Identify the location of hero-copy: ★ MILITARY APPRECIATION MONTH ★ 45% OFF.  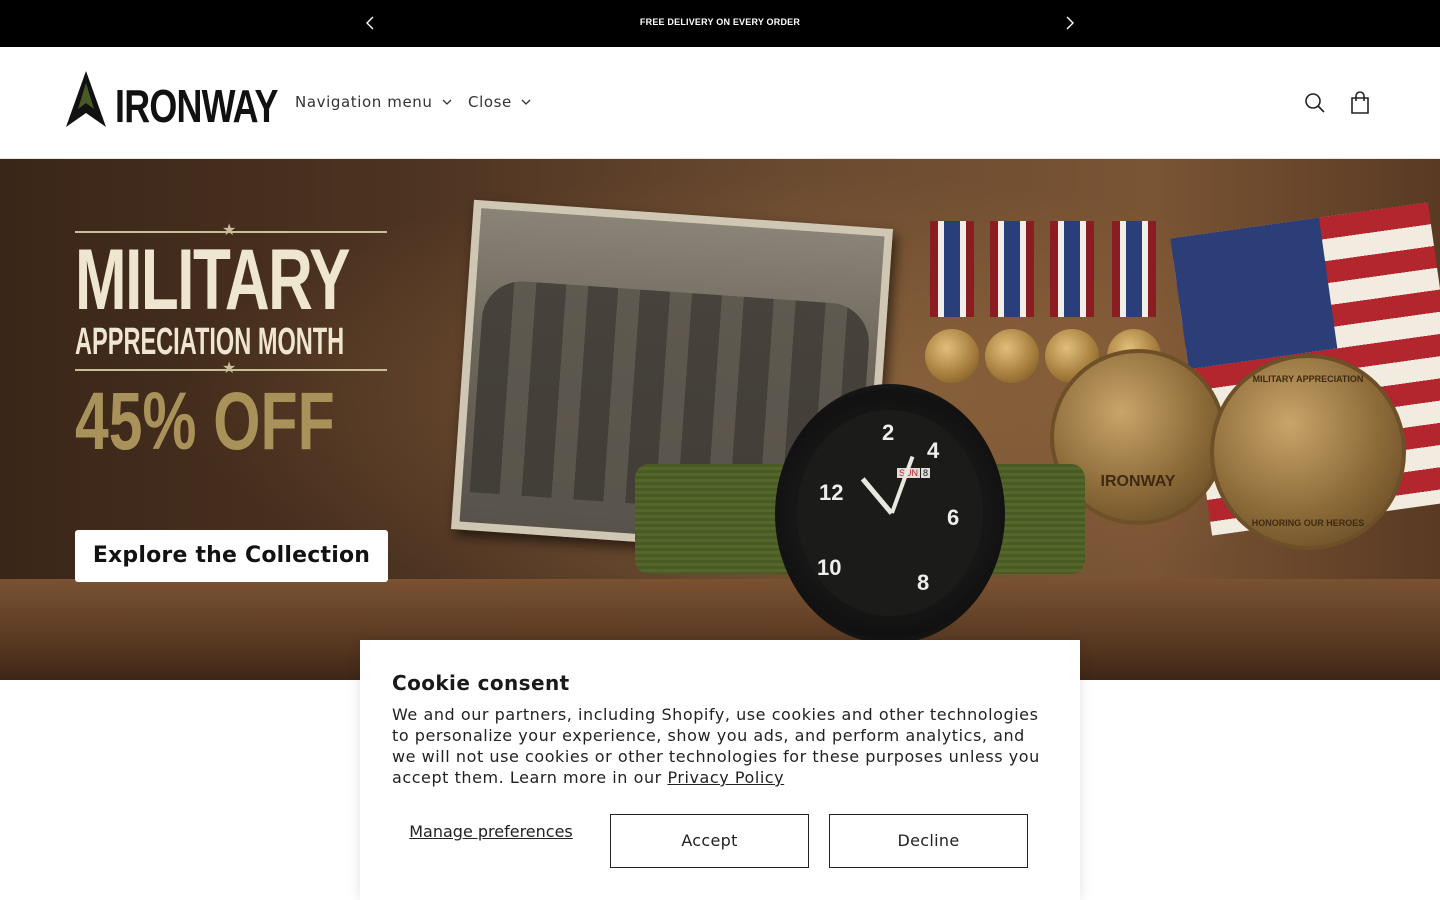
(232, 344).